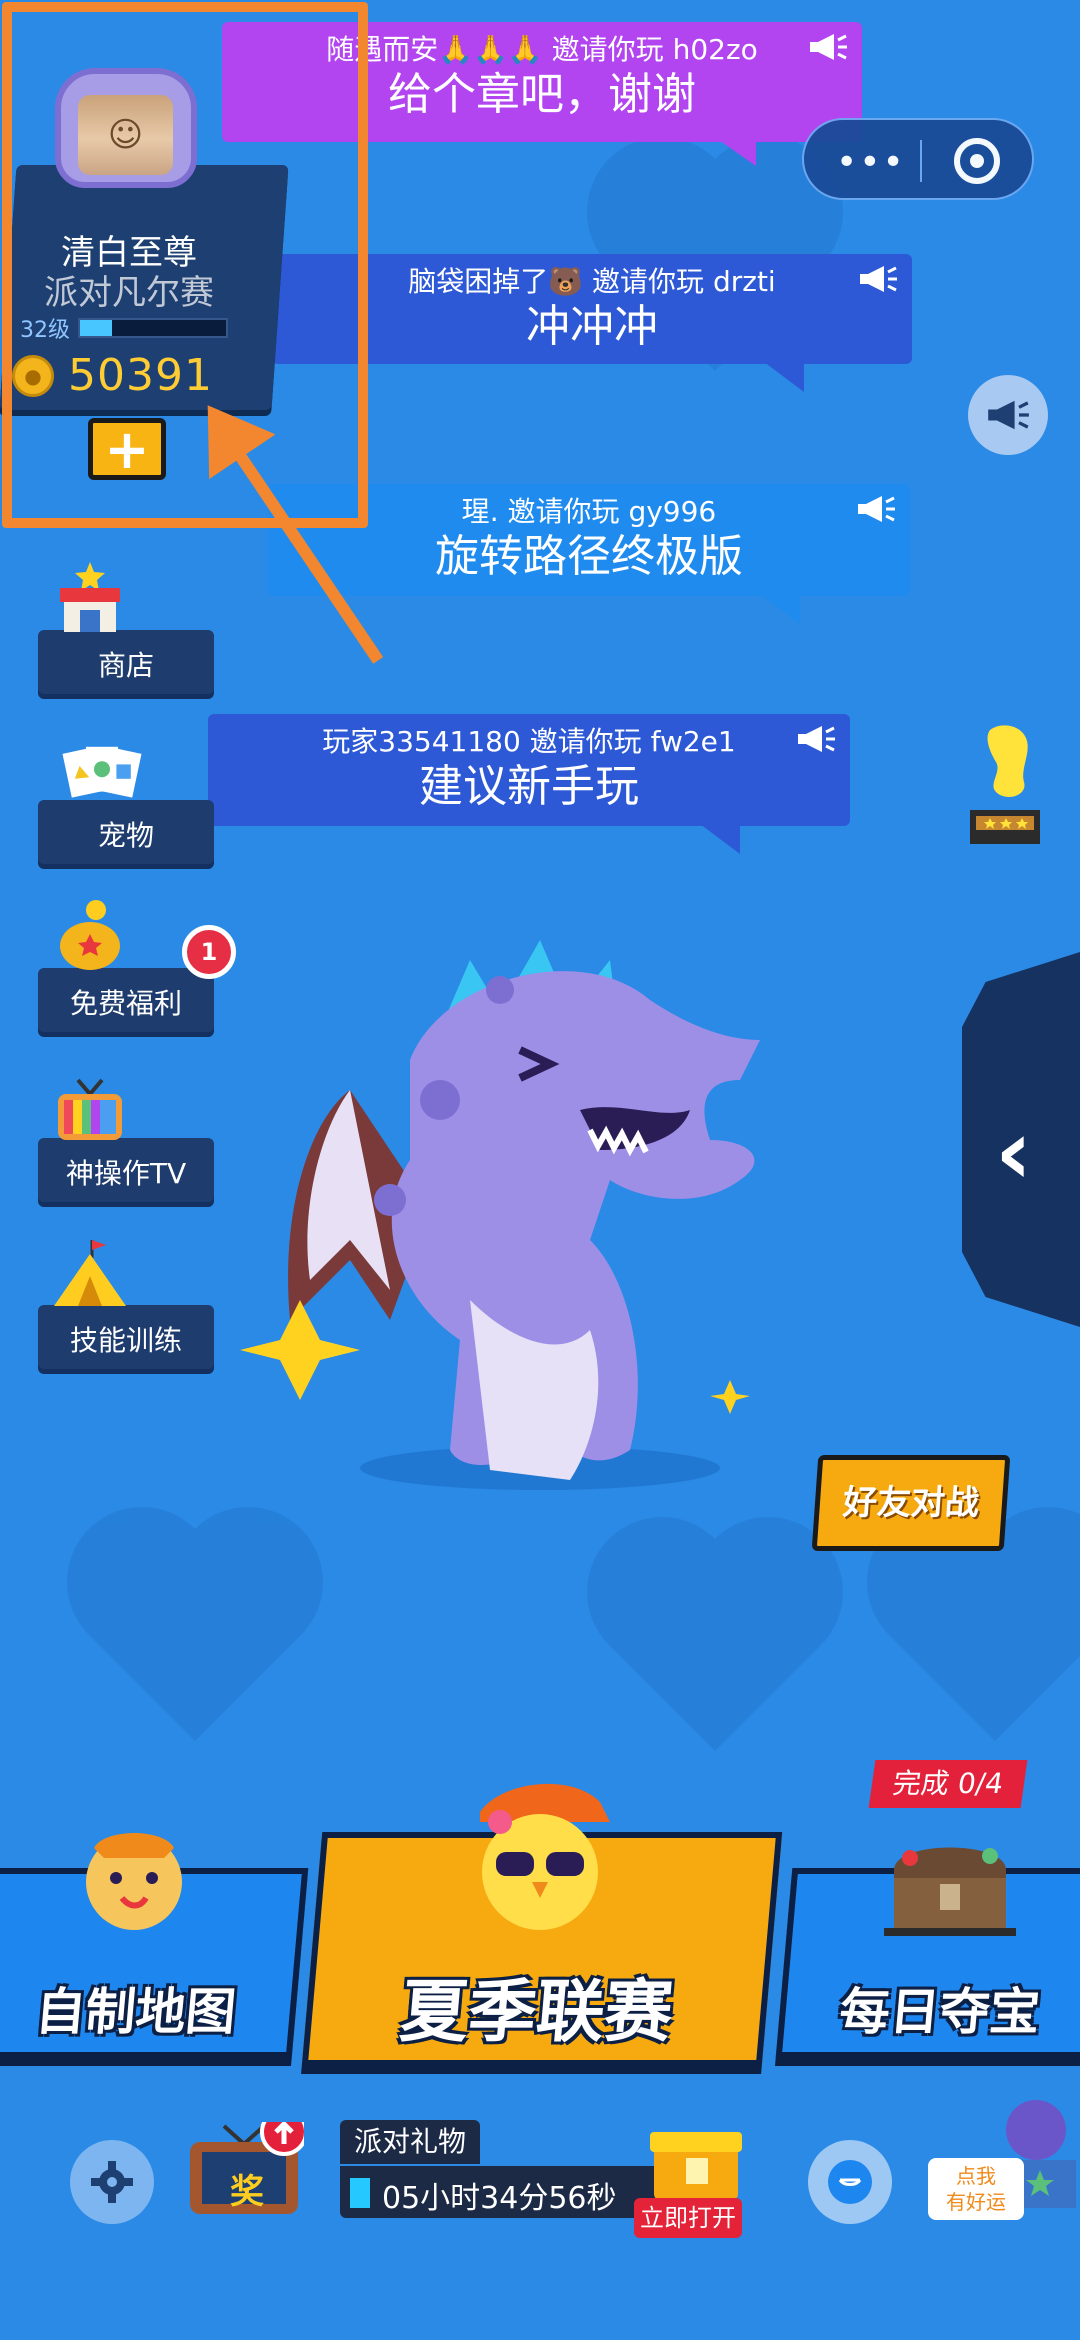  Describe the element at coordinates (90, 597) in the screenshot. I see `shop-icon` at that location.